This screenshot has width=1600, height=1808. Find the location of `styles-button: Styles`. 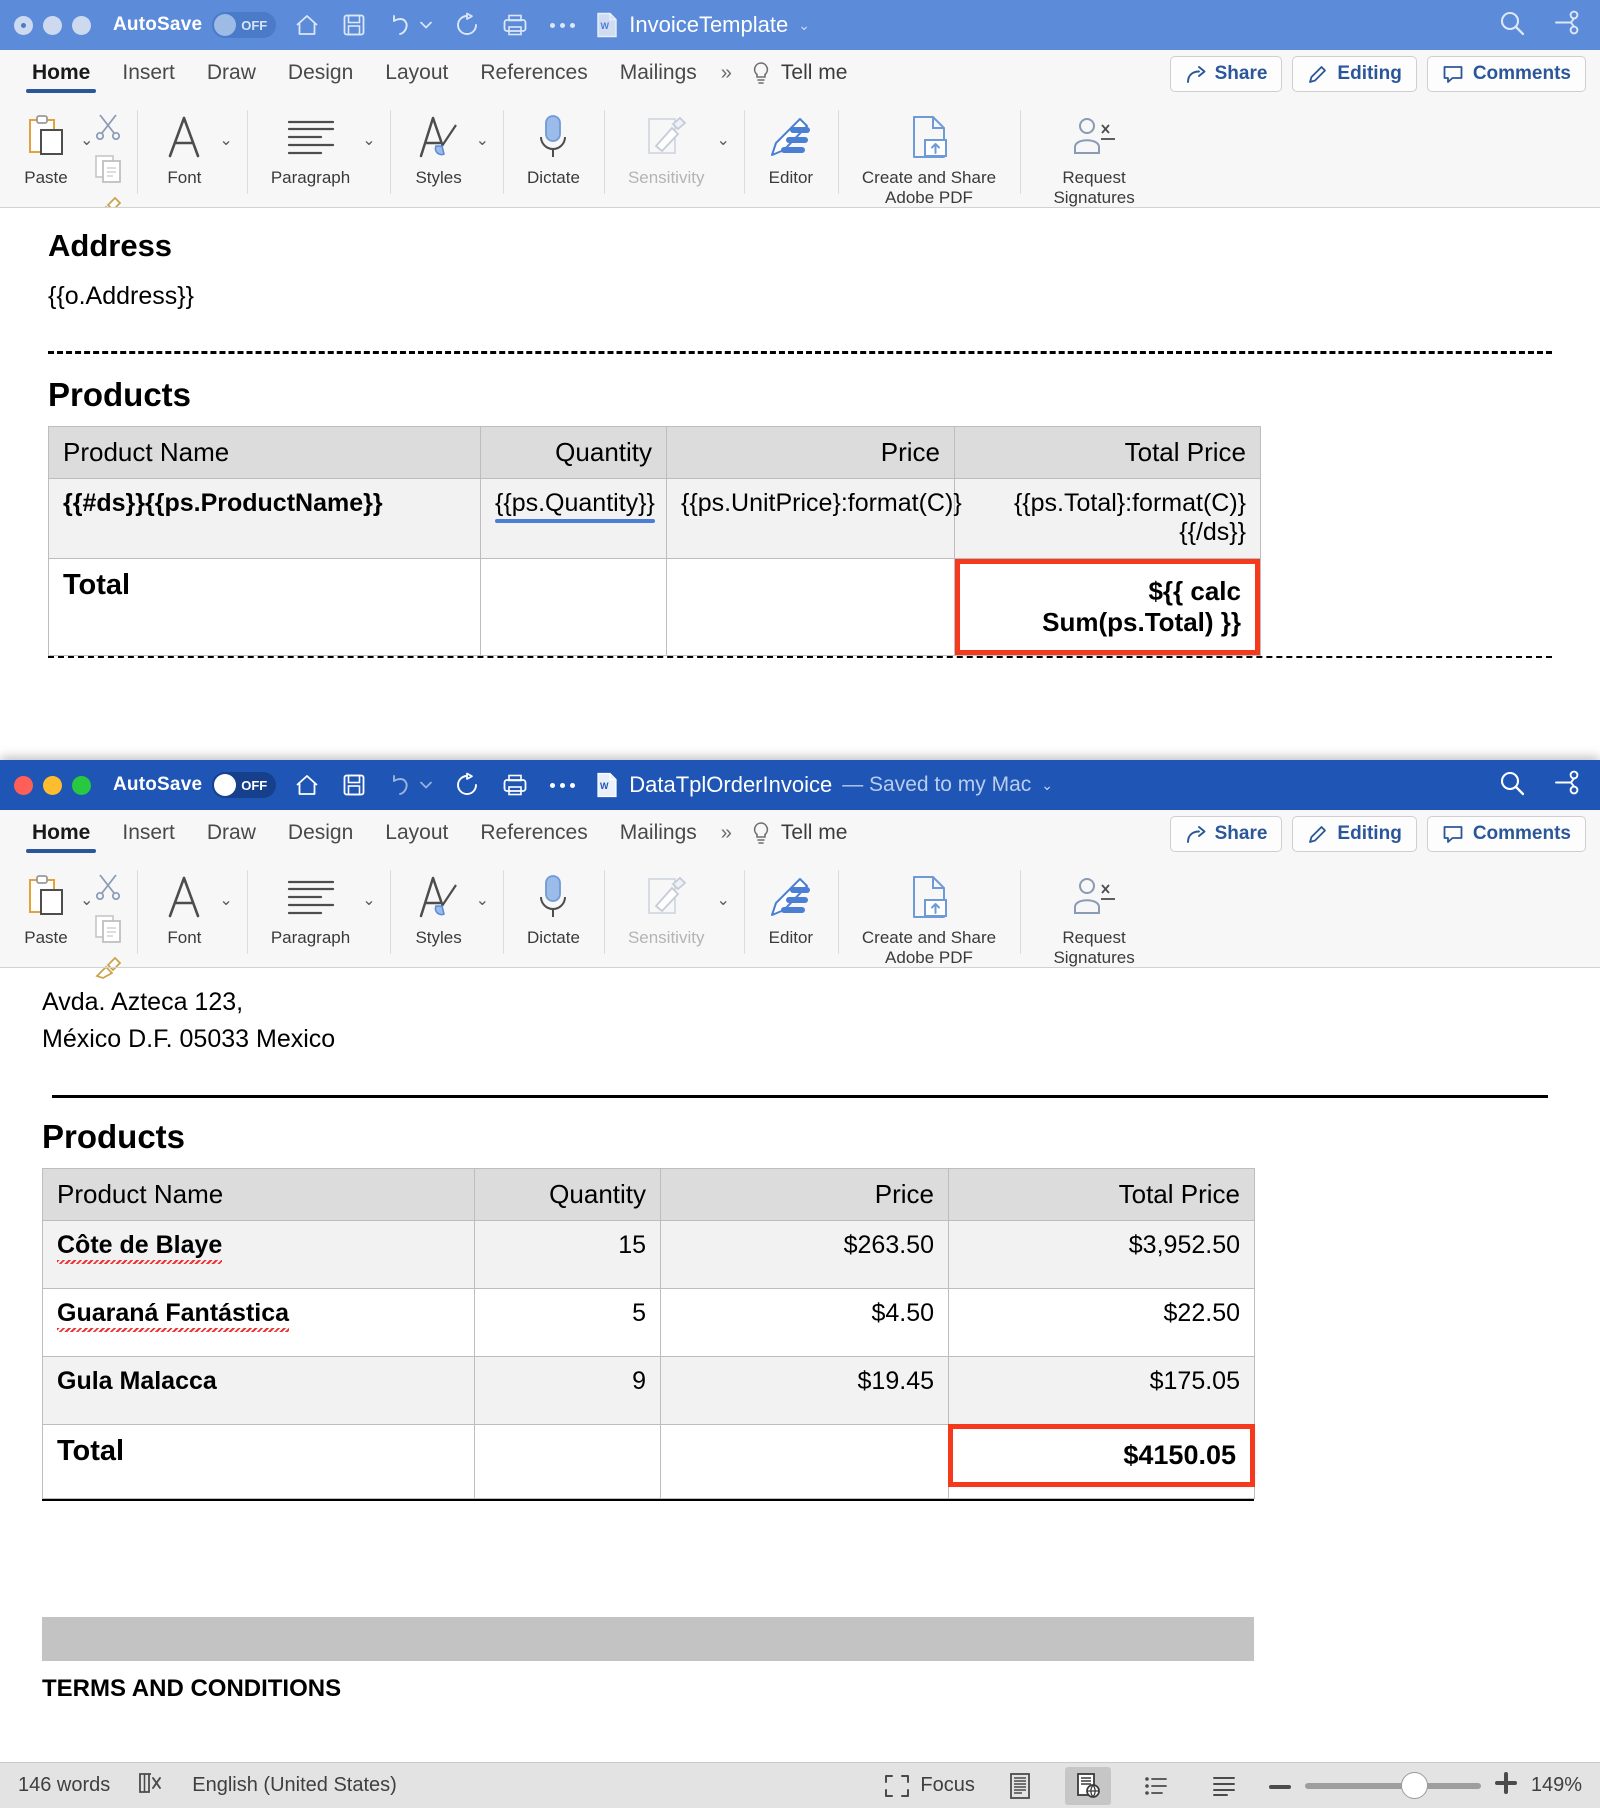

styles-button: Styles is located at coordinates (439, 907).